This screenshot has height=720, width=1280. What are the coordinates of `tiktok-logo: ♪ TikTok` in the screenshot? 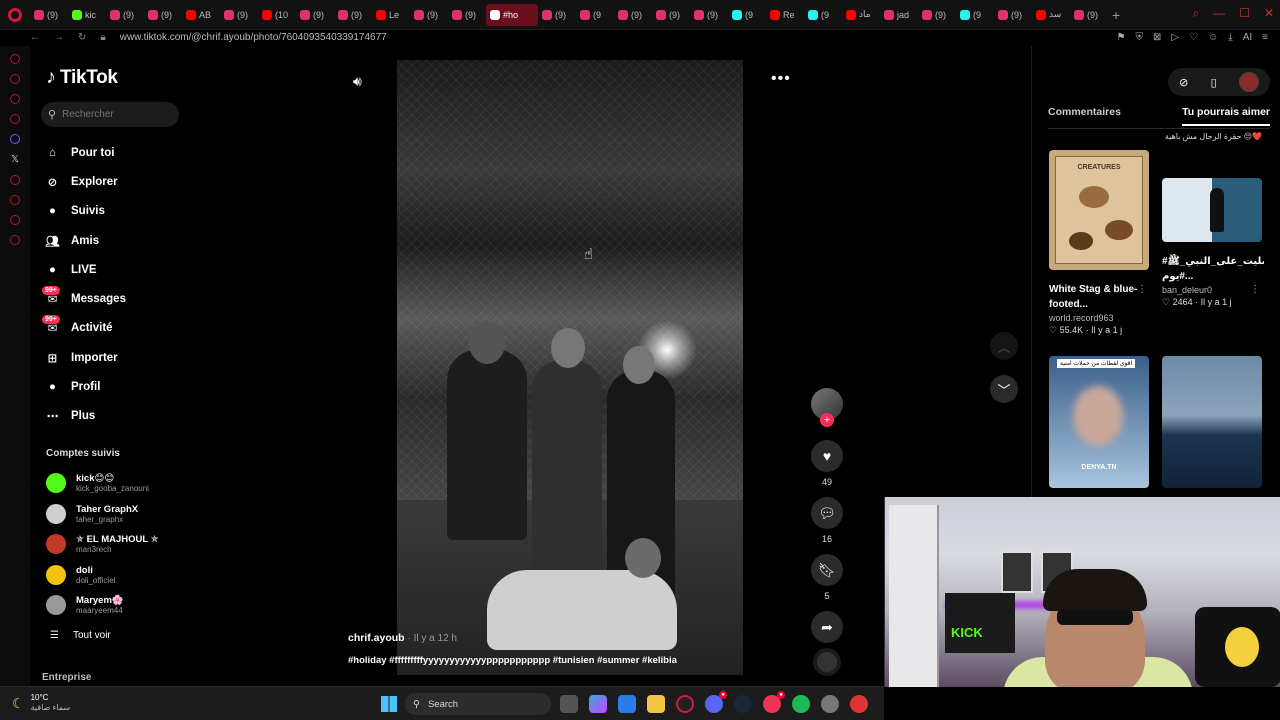 It's located at (82, 77).